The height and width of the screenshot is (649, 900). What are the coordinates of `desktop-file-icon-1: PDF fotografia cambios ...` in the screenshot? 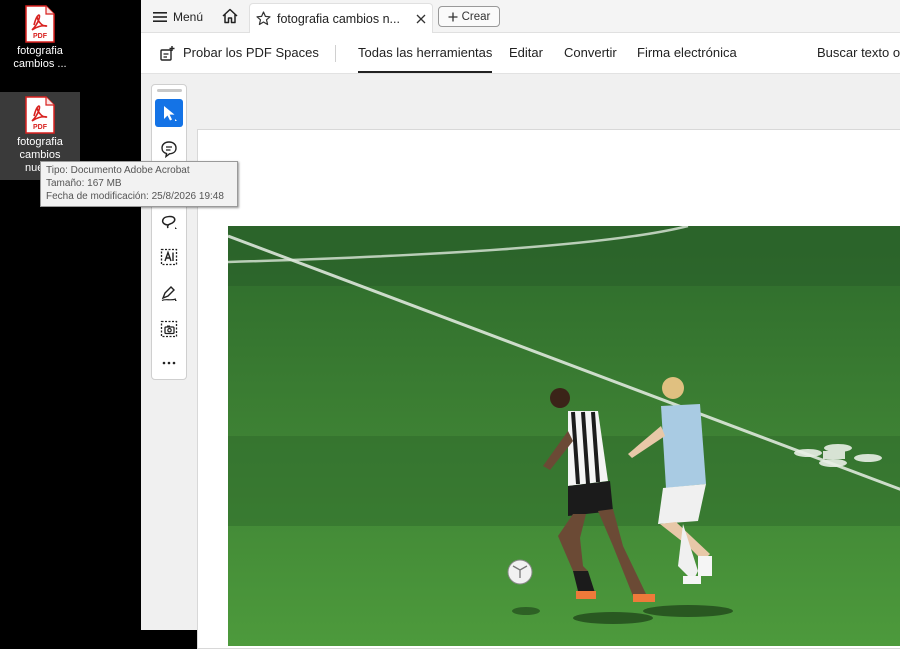 It's located at (40, 44).